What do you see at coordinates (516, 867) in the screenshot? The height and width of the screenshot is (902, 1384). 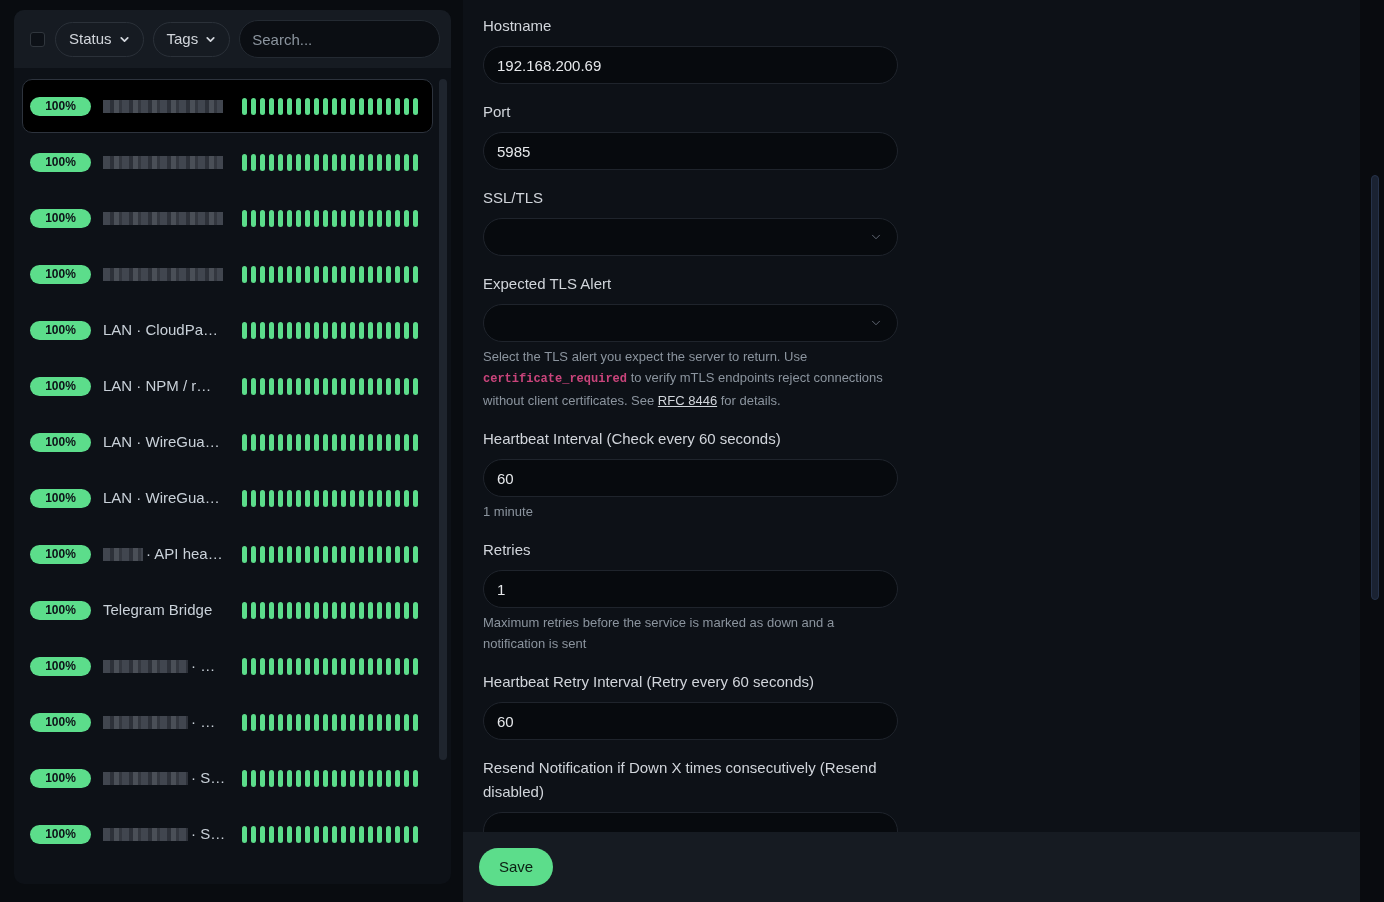 I see `save-button: Save` at bounding box center [516, 867].